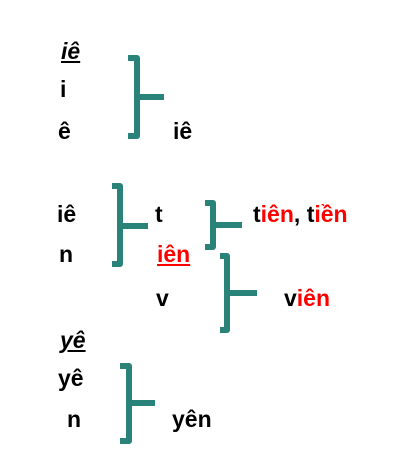 This screenshot has height=470, width=420. I want to click on word-tien2-vowel: iền, so click(331, 214).